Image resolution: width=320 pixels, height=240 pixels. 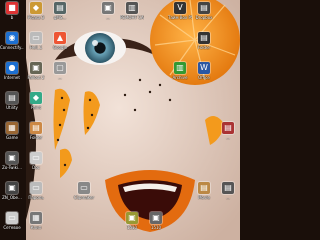 What do you see at coordinates (36, 47) in the screenshot?
I see `desktop-icon-label: Hell_1` at bounding box center [36, 47].